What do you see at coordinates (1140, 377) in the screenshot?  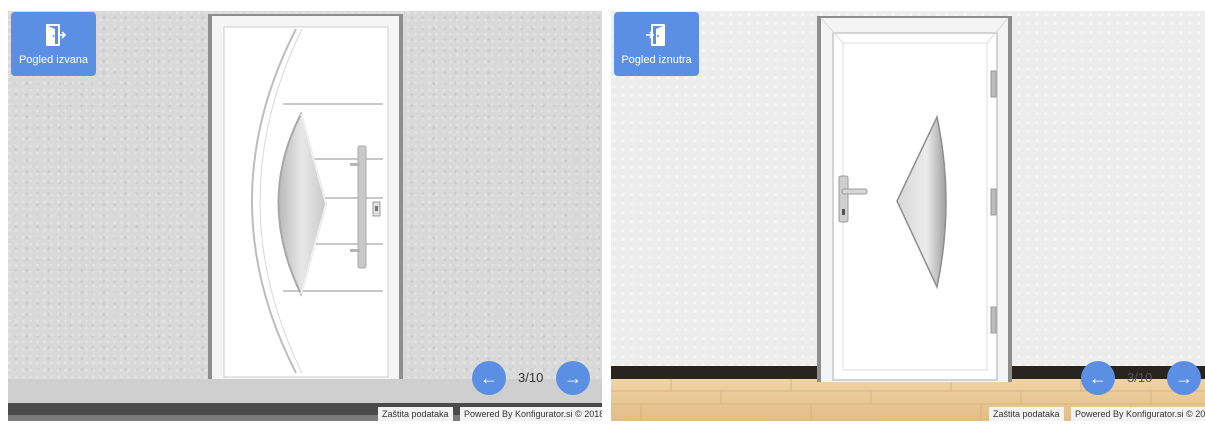 I see `door-counter-inside: 3/10` at bounding box center [1140, 377].